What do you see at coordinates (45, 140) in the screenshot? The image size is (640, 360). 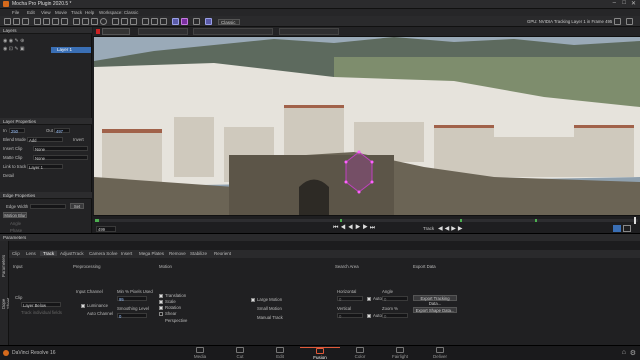 I see `blend-mode-select: Add` at bounding box center [45, 140].